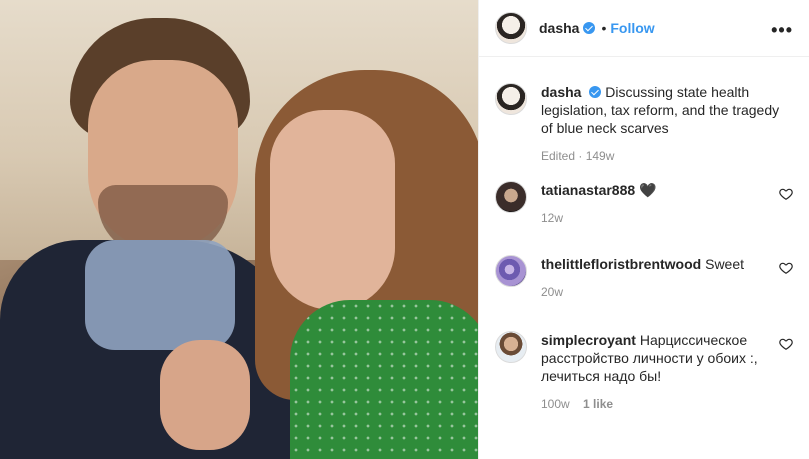 The height and width of the screenshot is (459, 809). I want to click on comment-item: tatianastar888 🖤 12w, so click(644, 204).